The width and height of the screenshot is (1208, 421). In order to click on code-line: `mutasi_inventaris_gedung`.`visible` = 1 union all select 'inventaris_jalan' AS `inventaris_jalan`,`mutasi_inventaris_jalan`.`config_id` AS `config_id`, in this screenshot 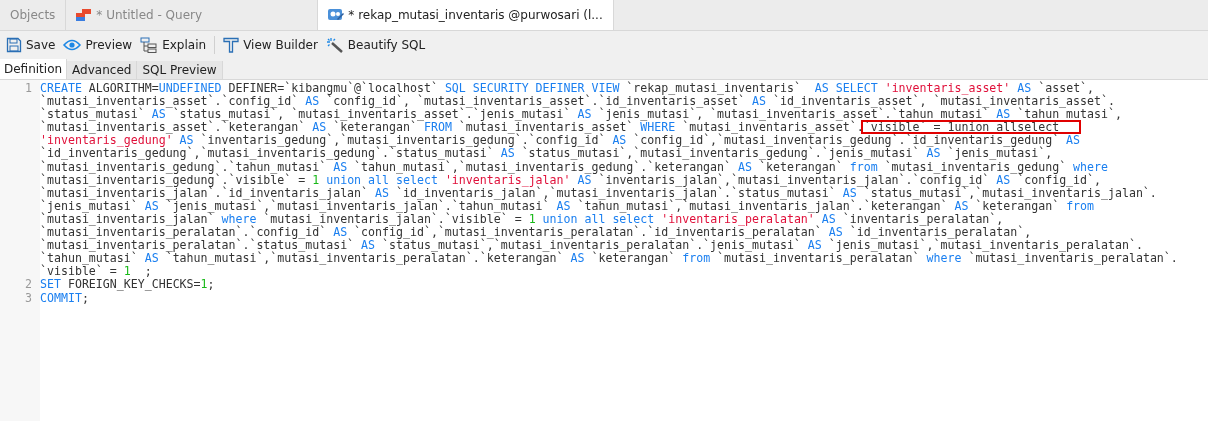, I will do `click(571, 180)`.